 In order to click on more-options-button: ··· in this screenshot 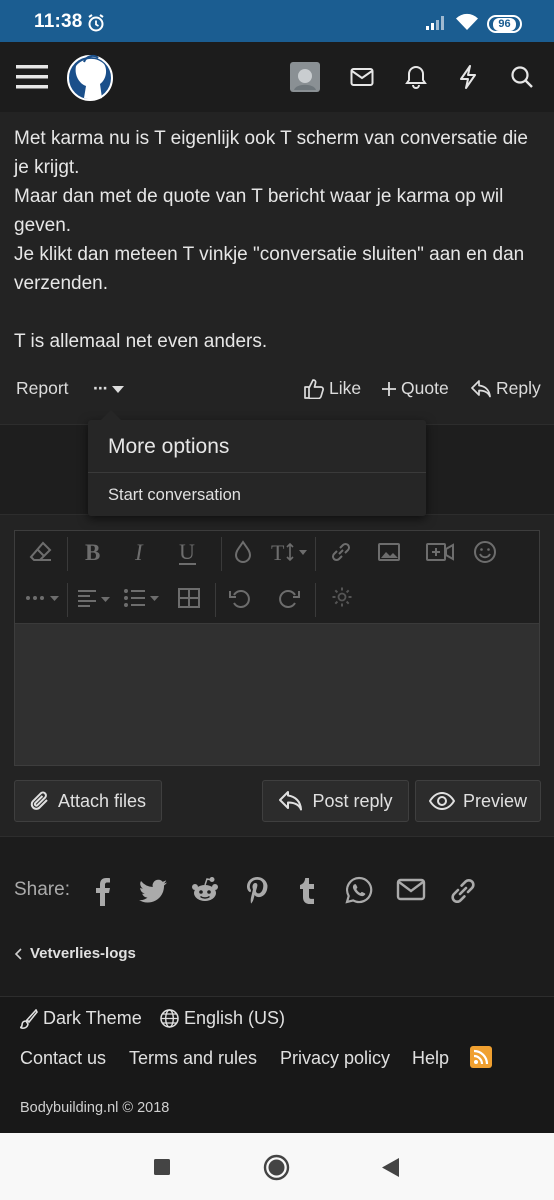, I will do `click(109, 388)`.